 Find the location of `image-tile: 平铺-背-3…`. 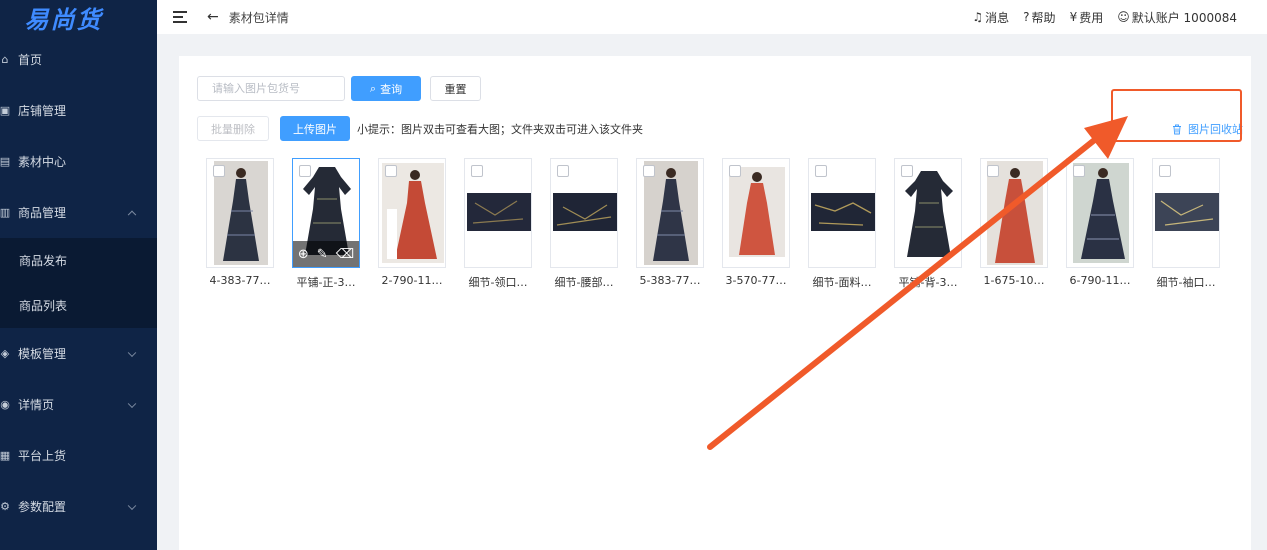

image-tile: 平铺-背-3… is located at coordinates (928, 224).